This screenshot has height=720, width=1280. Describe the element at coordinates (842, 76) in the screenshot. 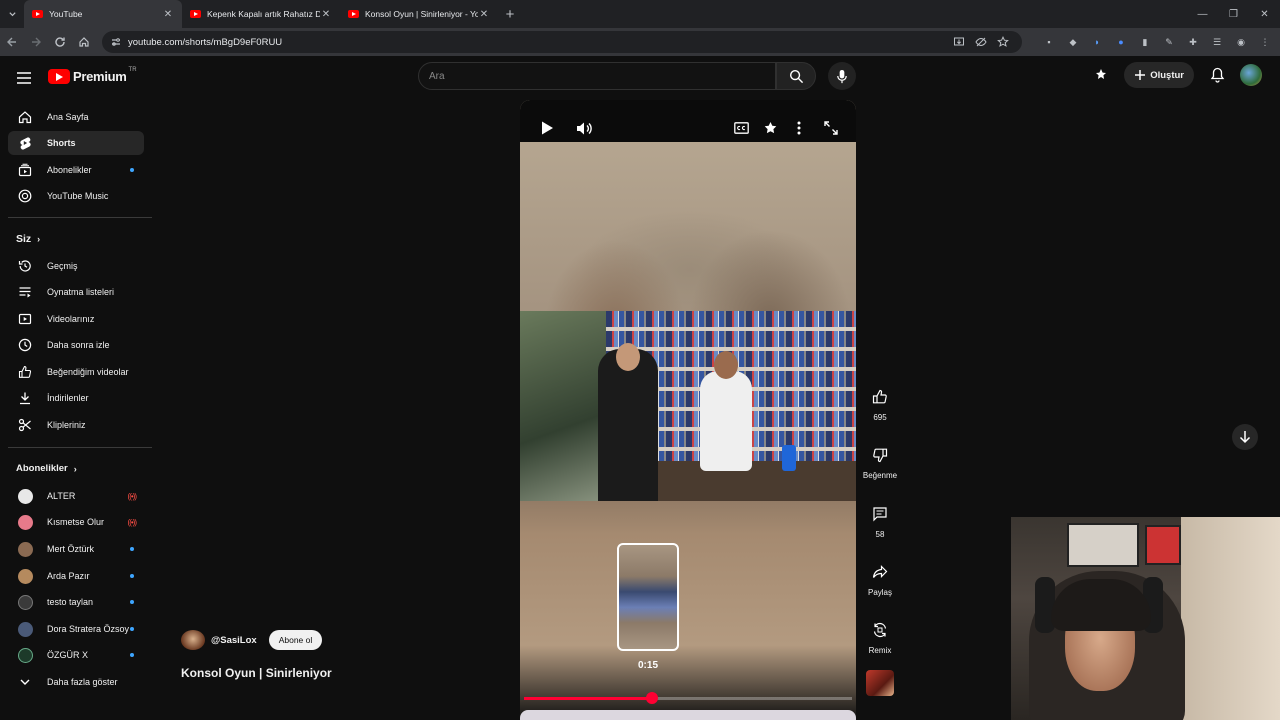

I see `voice-search-button` at that location.